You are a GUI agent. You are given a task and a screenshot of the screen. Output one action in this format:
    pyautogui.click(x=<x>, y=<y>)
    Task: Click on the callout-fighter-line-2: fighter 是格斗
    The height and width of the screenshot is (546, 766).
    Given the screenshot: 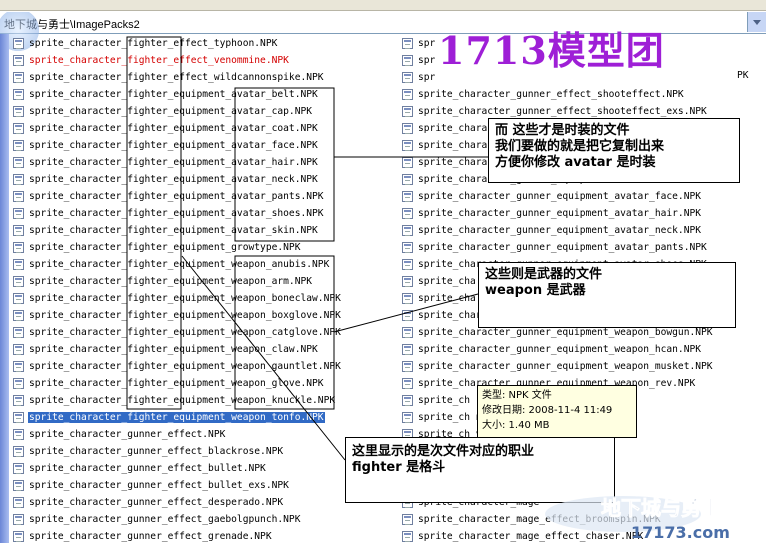 What is the action you would take?
    pyautogui.click(x=399, y=467)
    